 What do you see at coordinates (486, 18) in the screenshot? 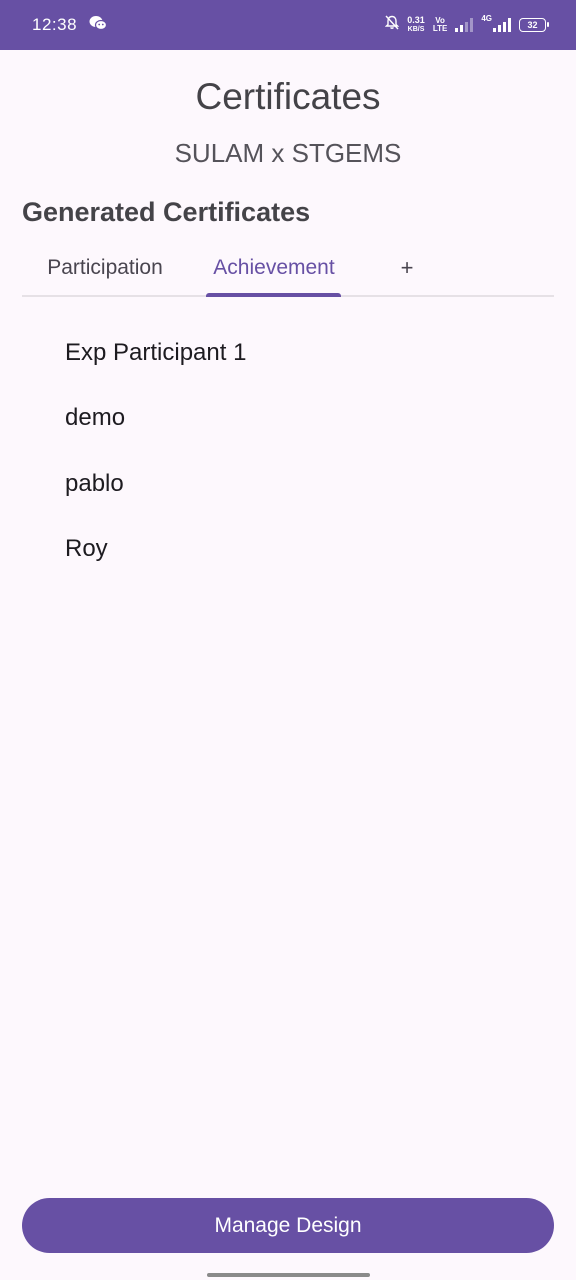
I see `network-type: 4G` at bounding box center [486, 18].